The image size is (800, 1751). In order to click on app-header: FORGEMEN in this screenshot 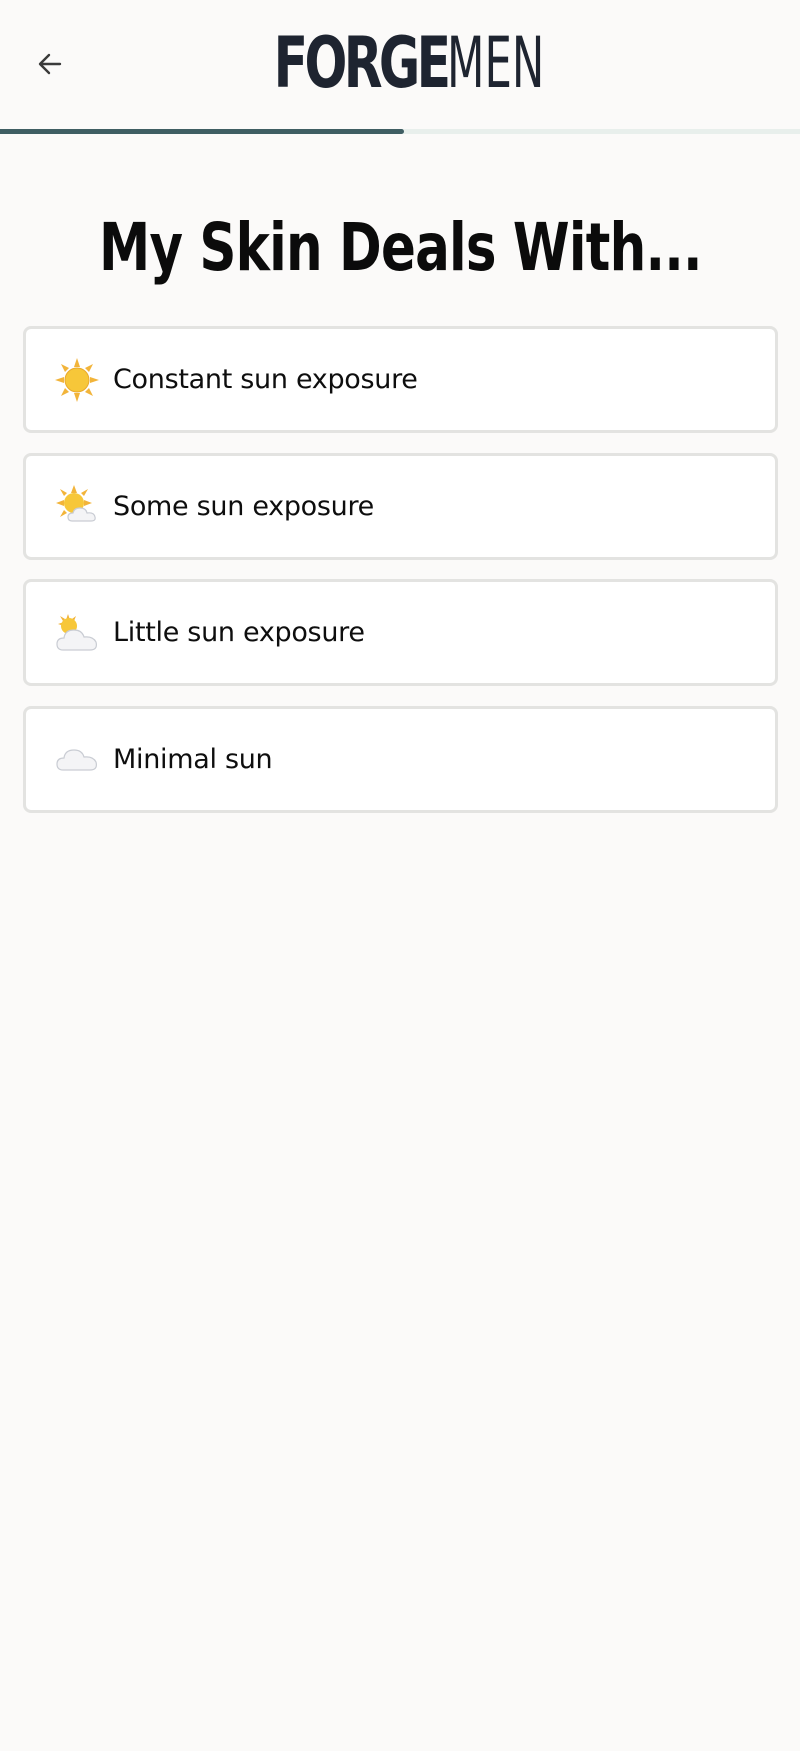, I will do `click(400, 64)`.